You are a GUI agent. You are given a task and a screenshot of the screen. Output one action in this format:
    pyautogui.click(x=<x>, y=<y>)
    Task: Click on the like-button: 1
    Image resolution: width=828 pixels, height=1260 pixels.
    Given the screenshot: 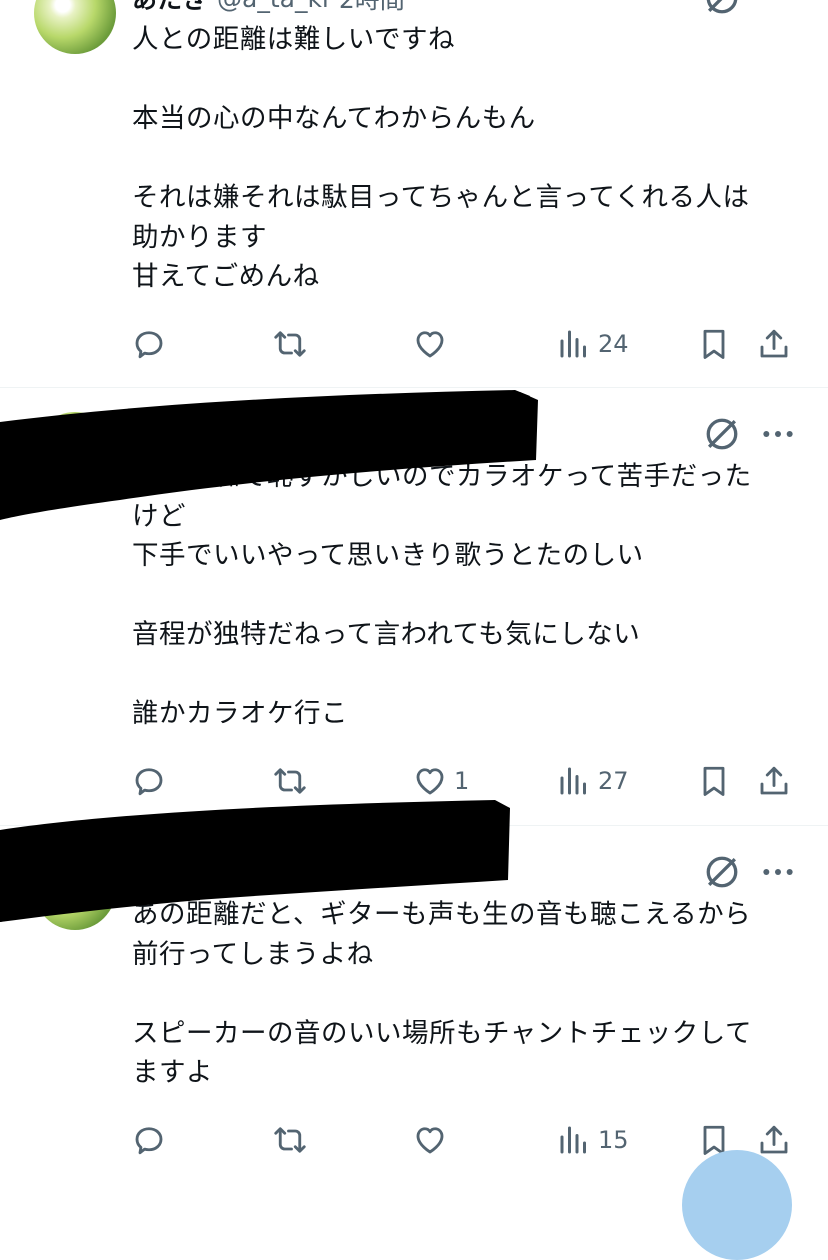 What is the action you would take?
    pyautogui.click(x=440, y=781)
    